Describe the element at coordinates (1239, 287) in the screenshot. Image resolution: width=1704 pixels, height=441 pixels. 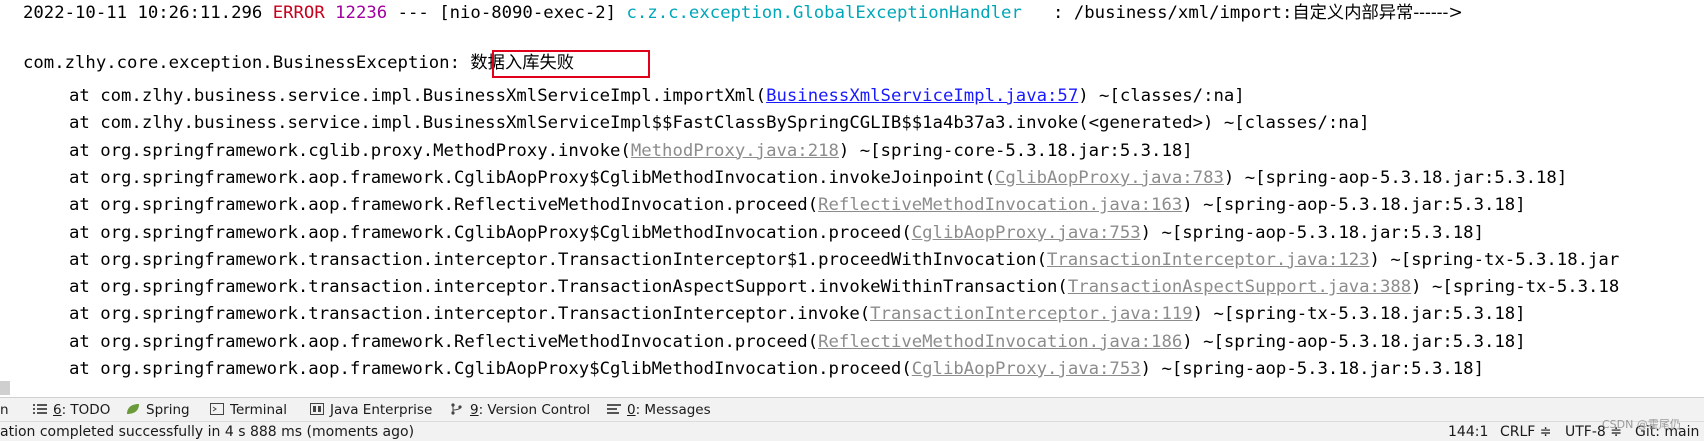
I see `source-file-link: TransactionAspectSupport.java:388` at that location.